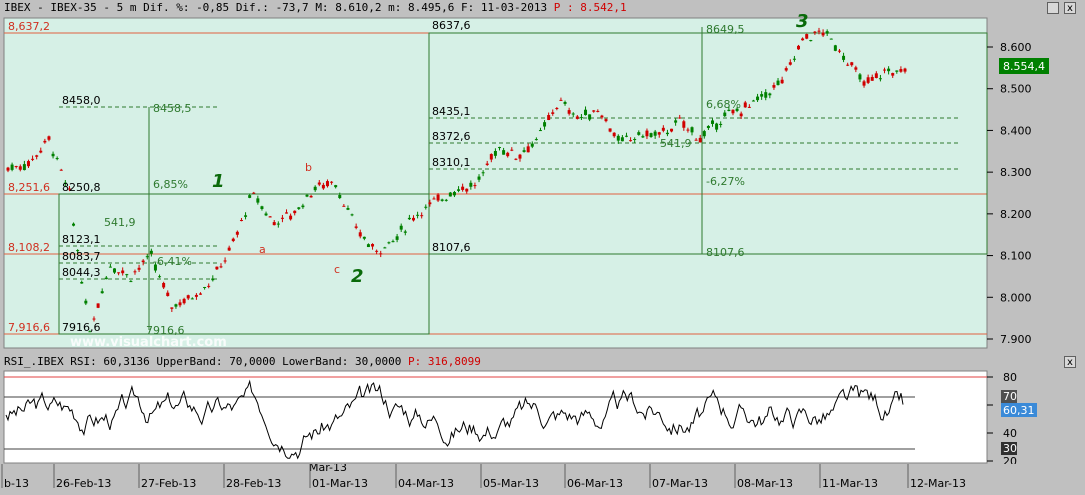 The height and width of the screenshot is (495, 1085). What do you see at coordinates (120, 222) in the screenshot?
I see `fib-label-5419: 541,9` at bounding box center [120, 222].